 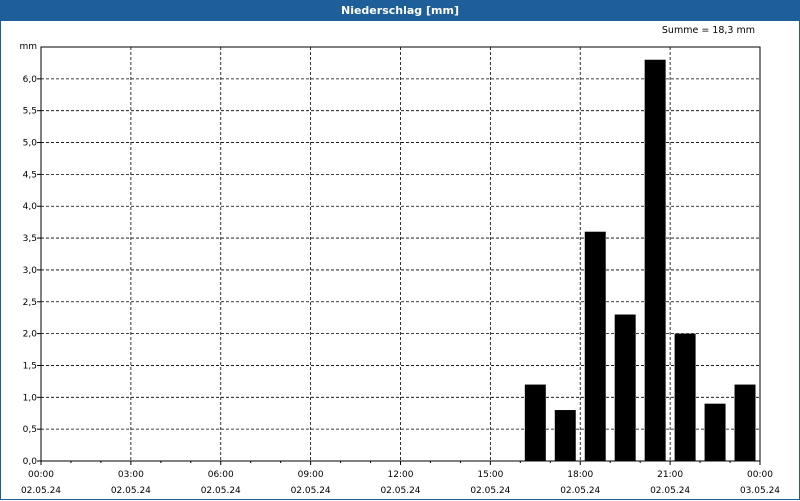 What do you see at coordinates (30, 112) in the screenshot?
I see `y-tick-label: 5,5` at bounding box center [30, 112].